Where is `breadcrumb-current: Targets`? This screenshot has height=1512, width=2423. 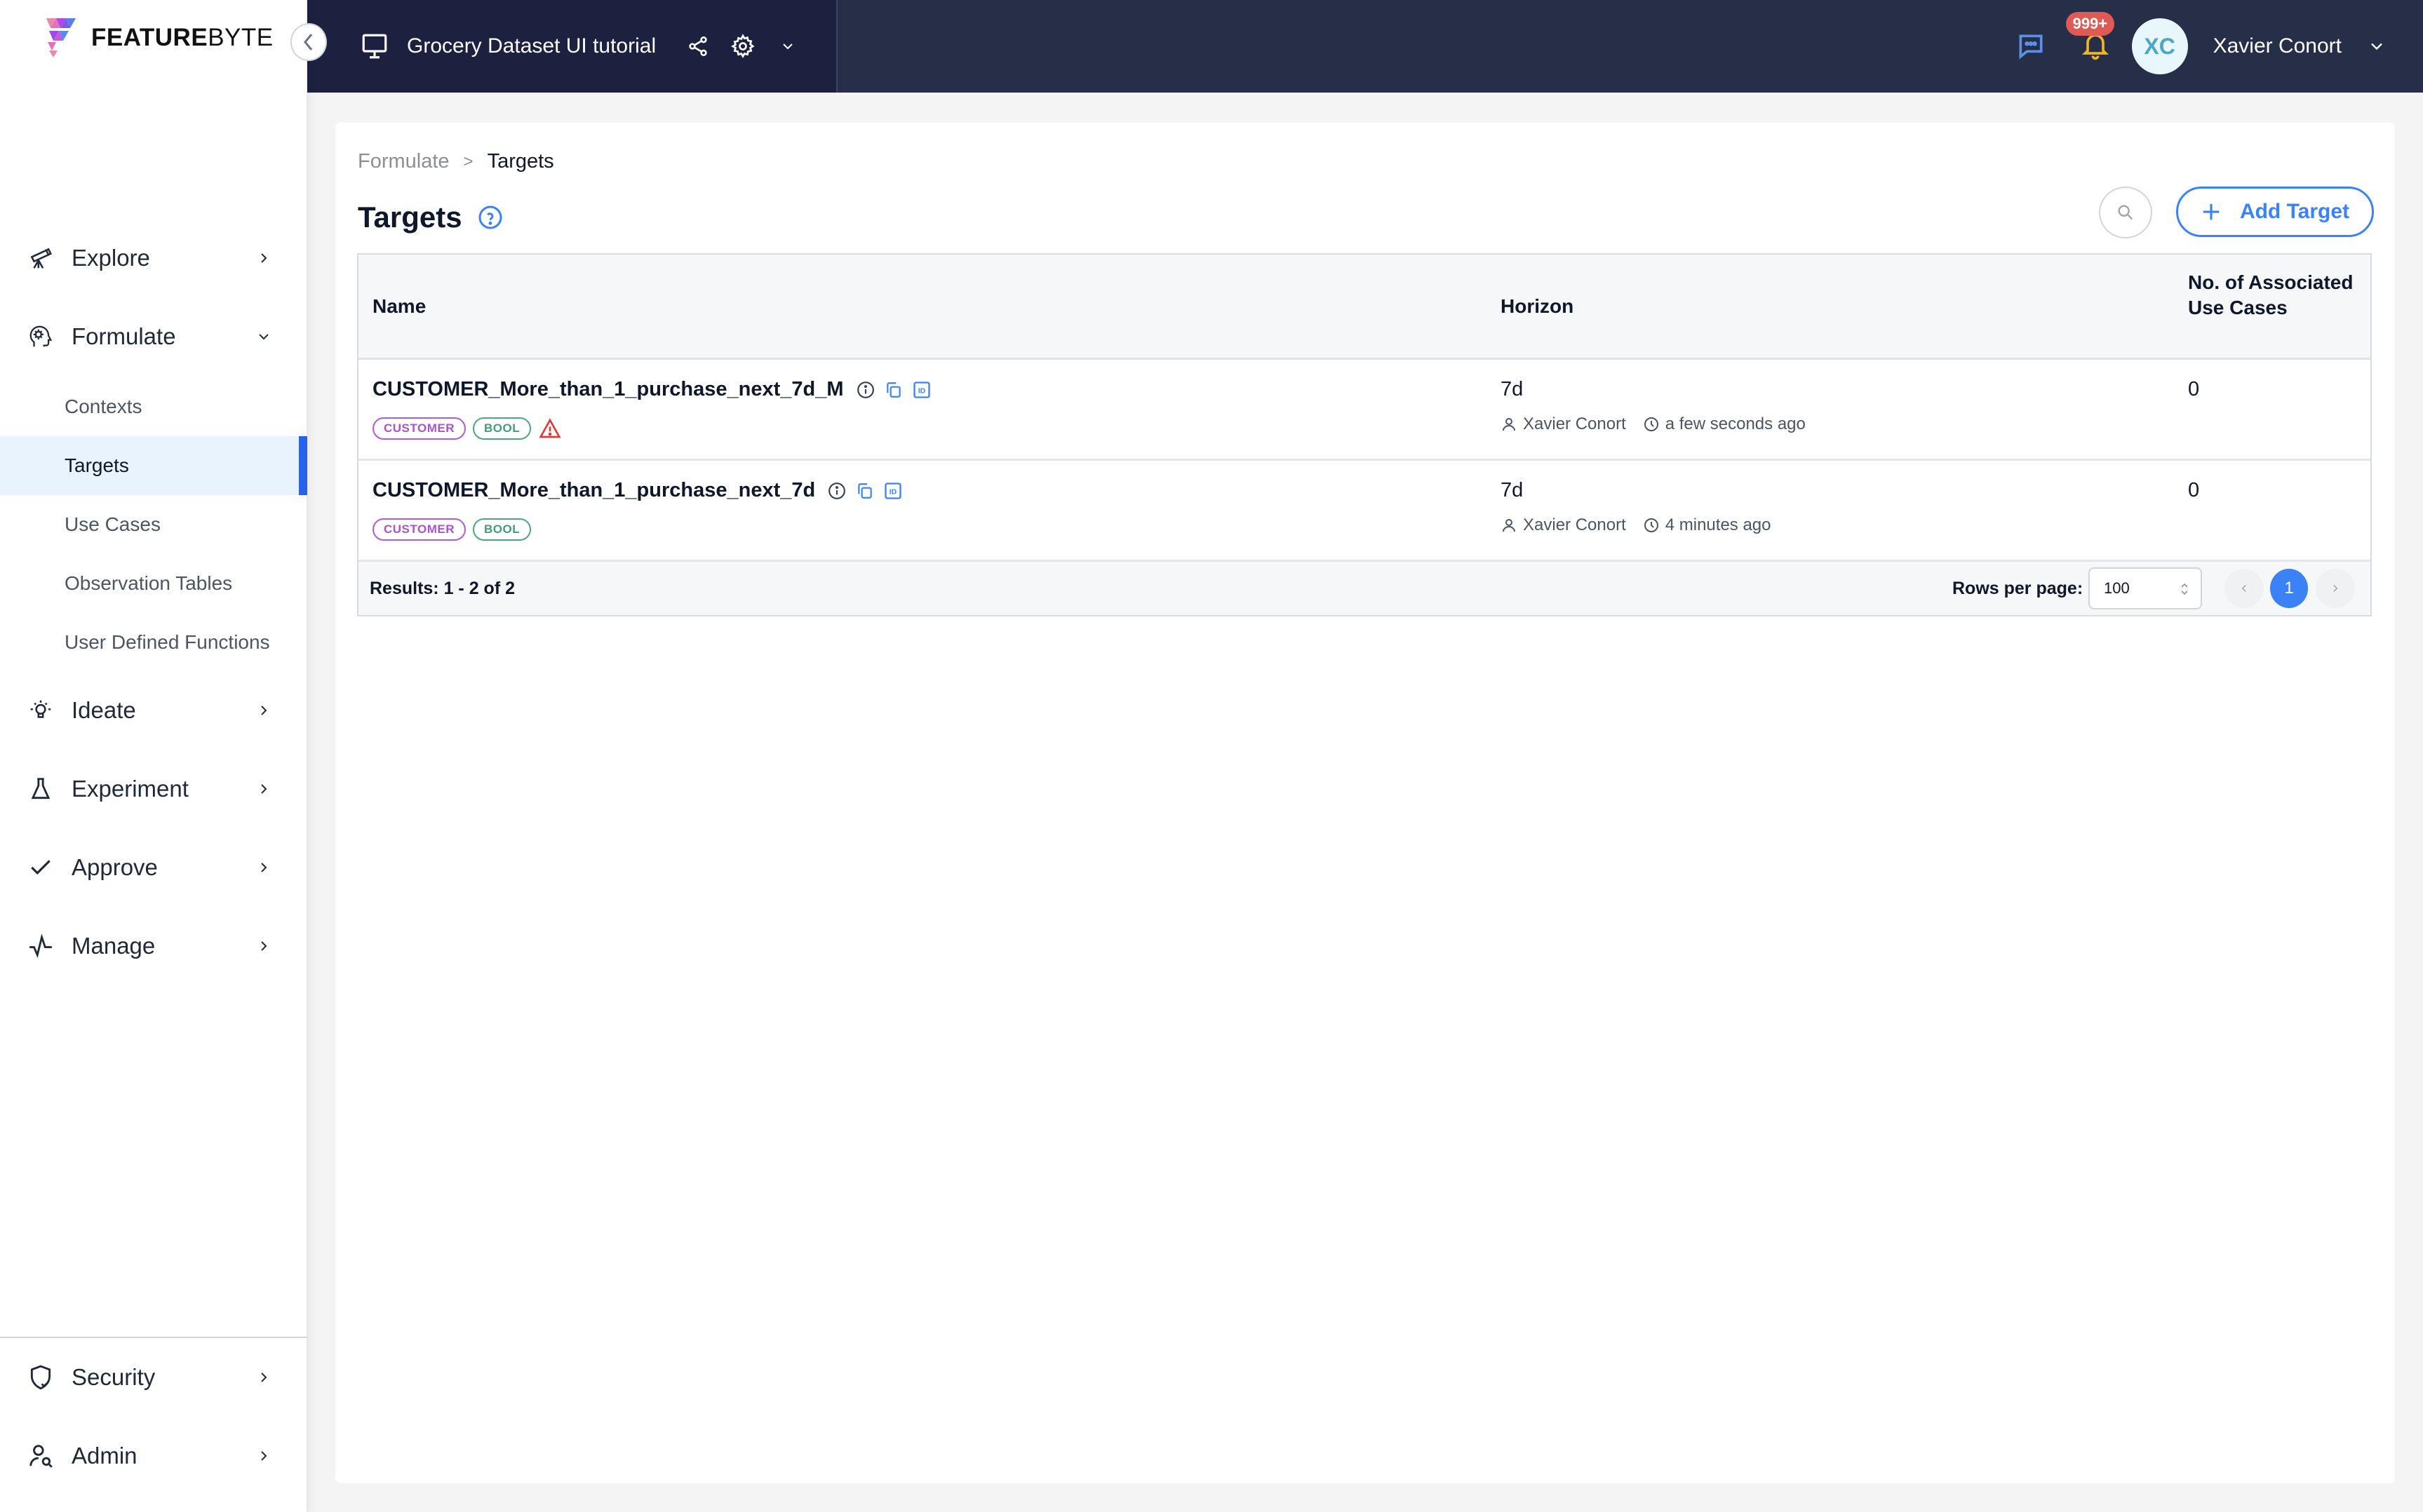 breadcrumb-current: Targets is located at coordinates (520, 161).